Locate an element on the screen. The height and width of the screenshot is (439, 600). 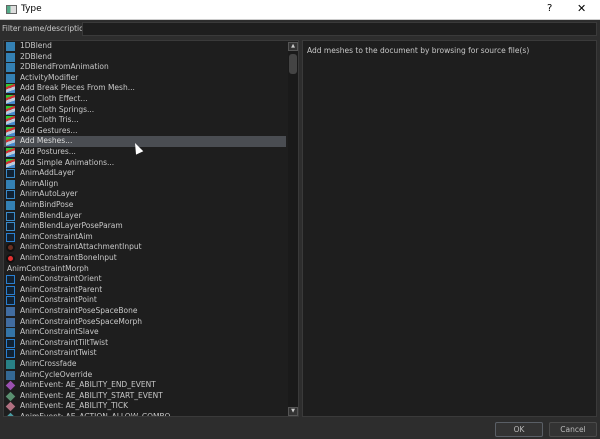
list-item: AnimConstraintPoseSpaceBone is located at coordinates (145, 311).